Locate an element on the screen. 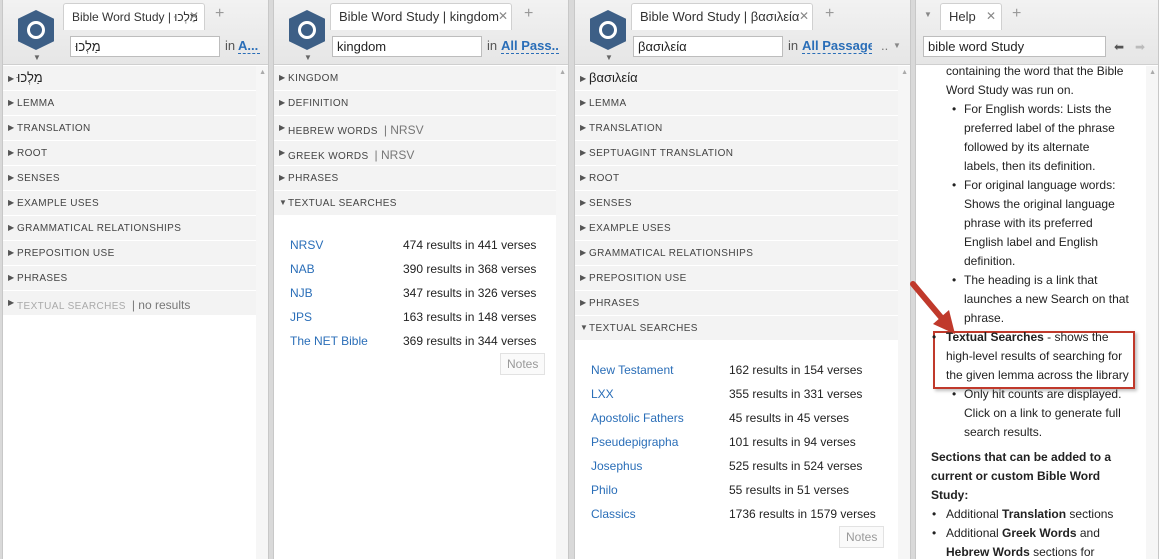 The width and height of the screenshot is (1159, 559). back-arrow-icon: ⬅ is located at coordinates (1119, 47).